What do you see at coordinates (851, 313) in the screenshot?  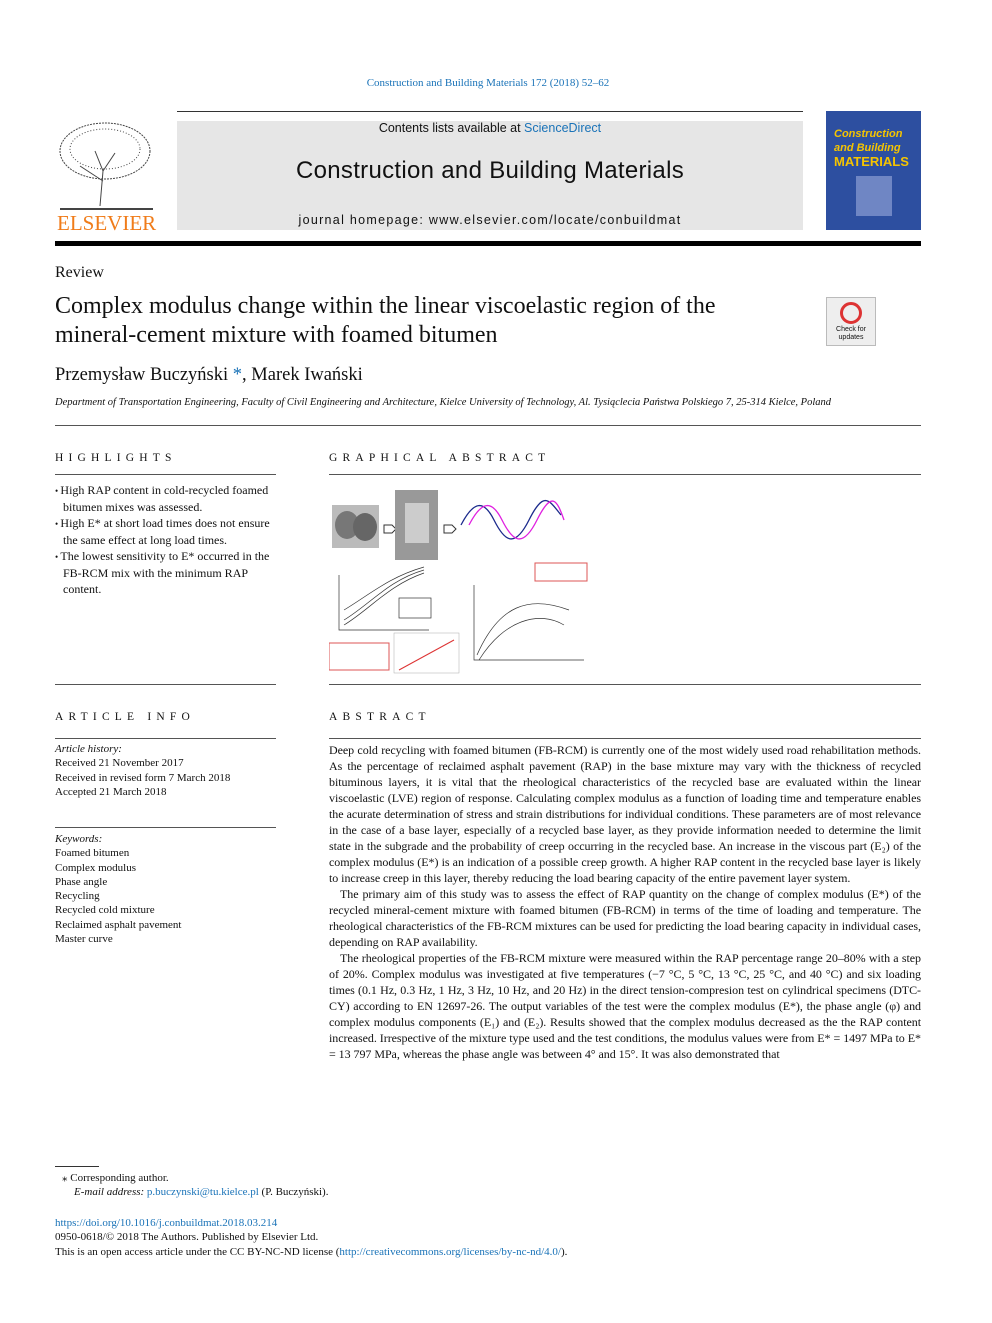 I see `bookmark-icon` at bounding box center [851, 313].